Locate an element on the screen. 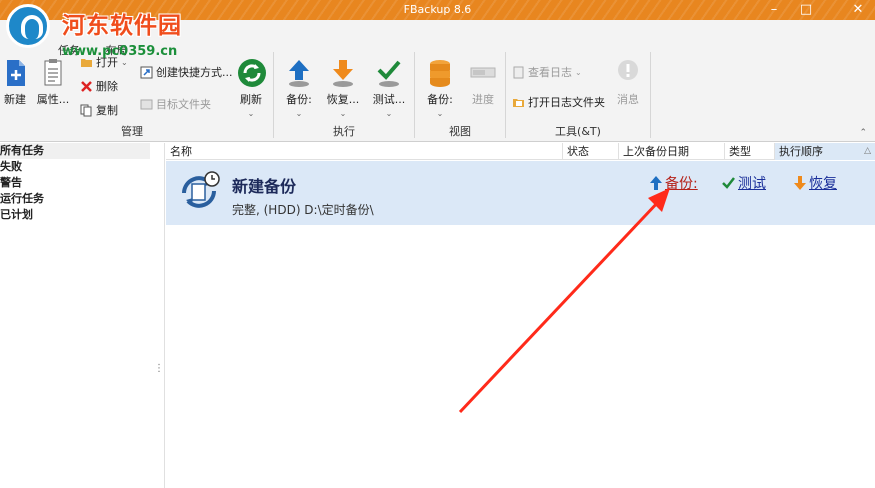 This screenshot has height=488, width=875. open-log-folder-button: 打开日志文件夹 is located at coordinates (558, 102).